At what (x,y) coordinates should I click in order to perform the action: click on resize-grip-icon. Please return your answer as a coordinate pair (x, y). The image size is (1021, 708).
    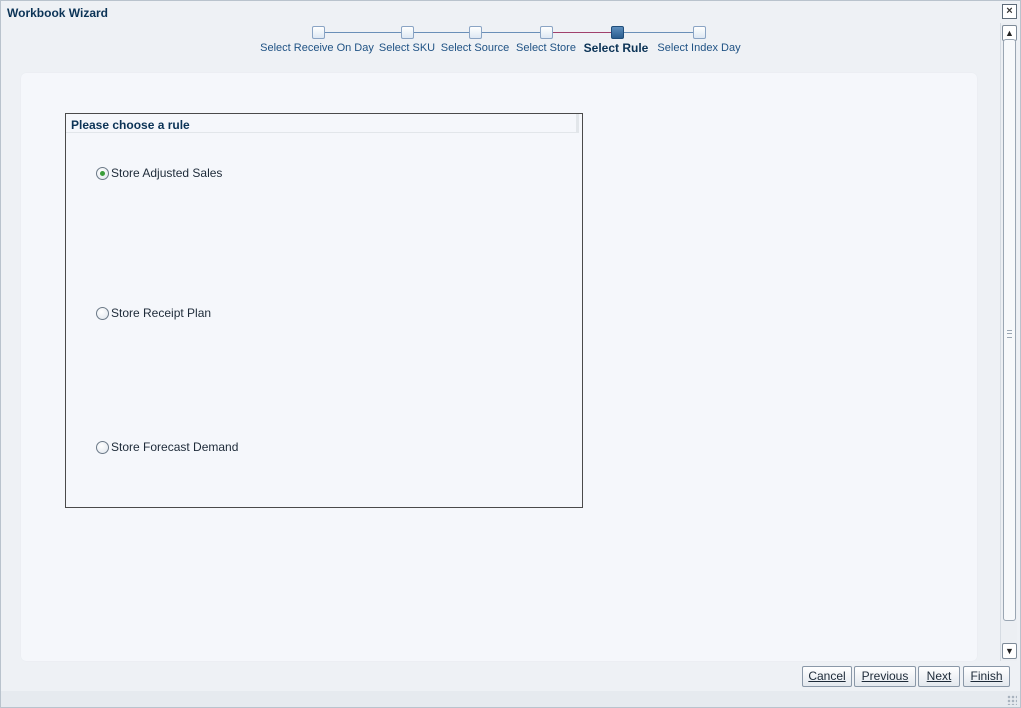
    Looking at the image, I should click on (1012, 700).